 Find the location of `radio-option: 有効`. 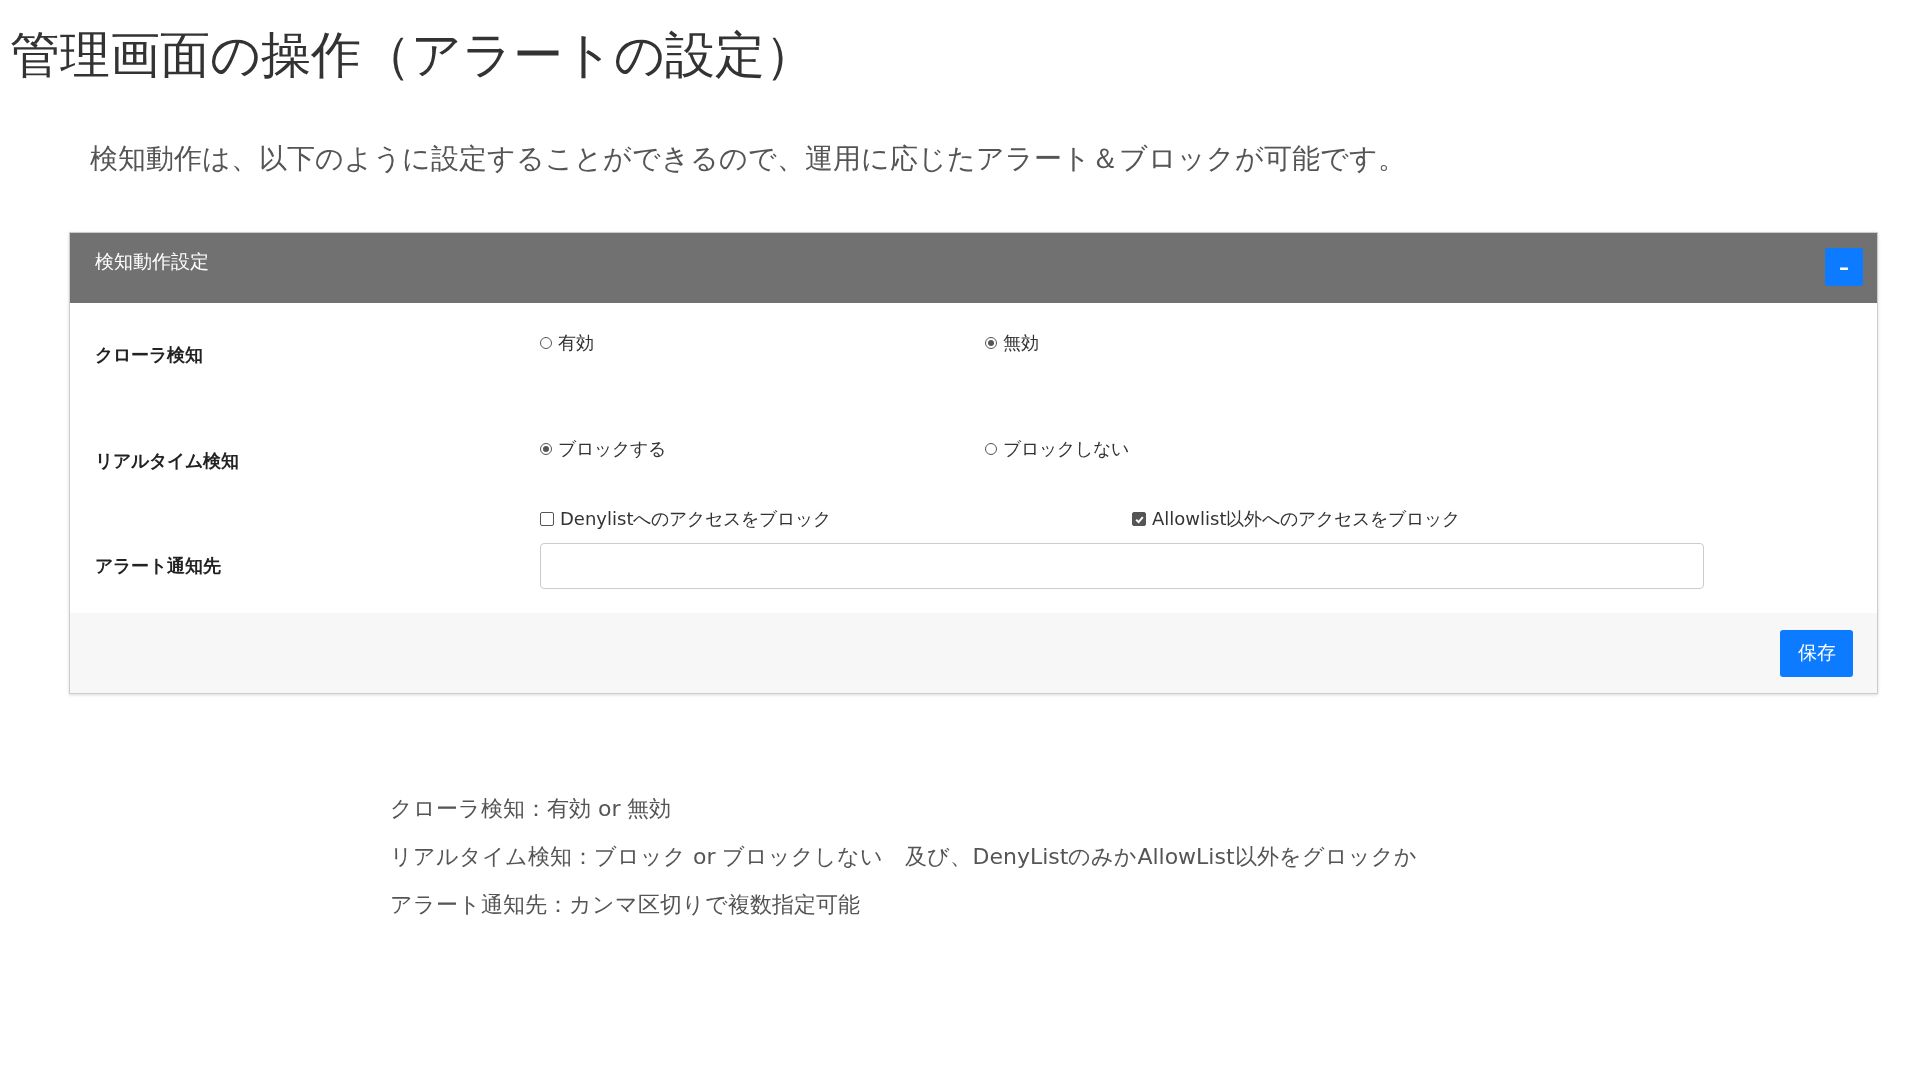

radio-option: 有効 is located at coordinates (762, 343).